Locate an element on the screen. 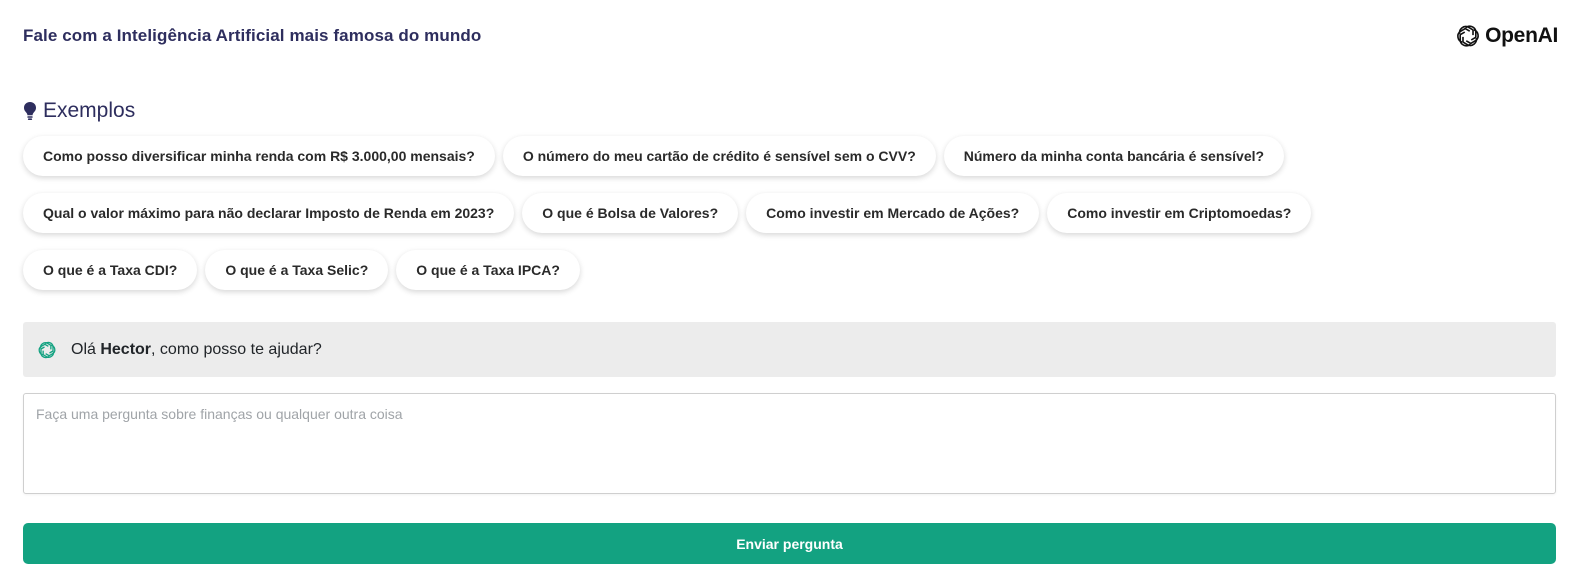  brand-name: OpenAI is located at coordinates (1521, 35).